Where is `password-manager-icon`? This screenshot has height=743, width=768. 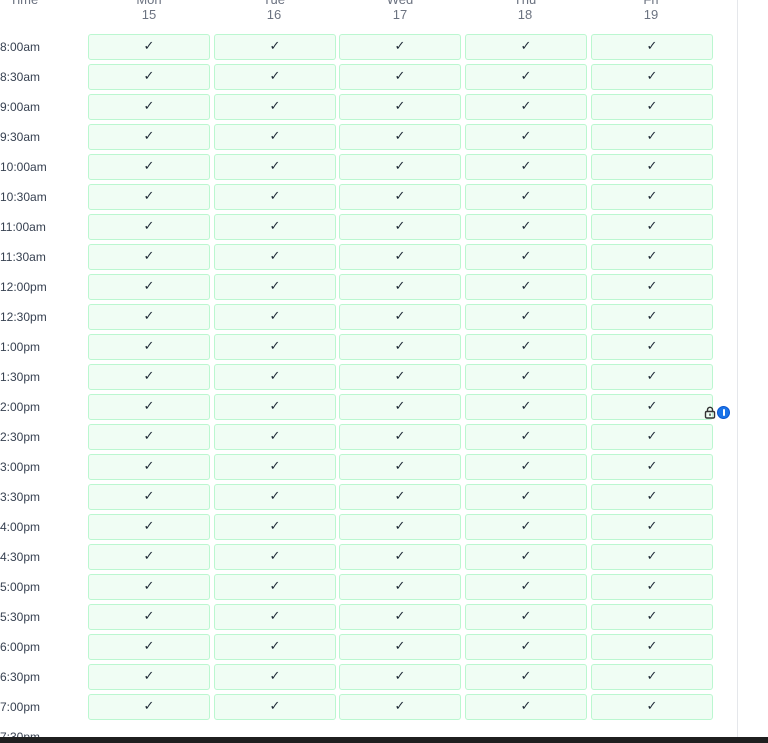 password-manager-icon is located at coordinates (723, 412).